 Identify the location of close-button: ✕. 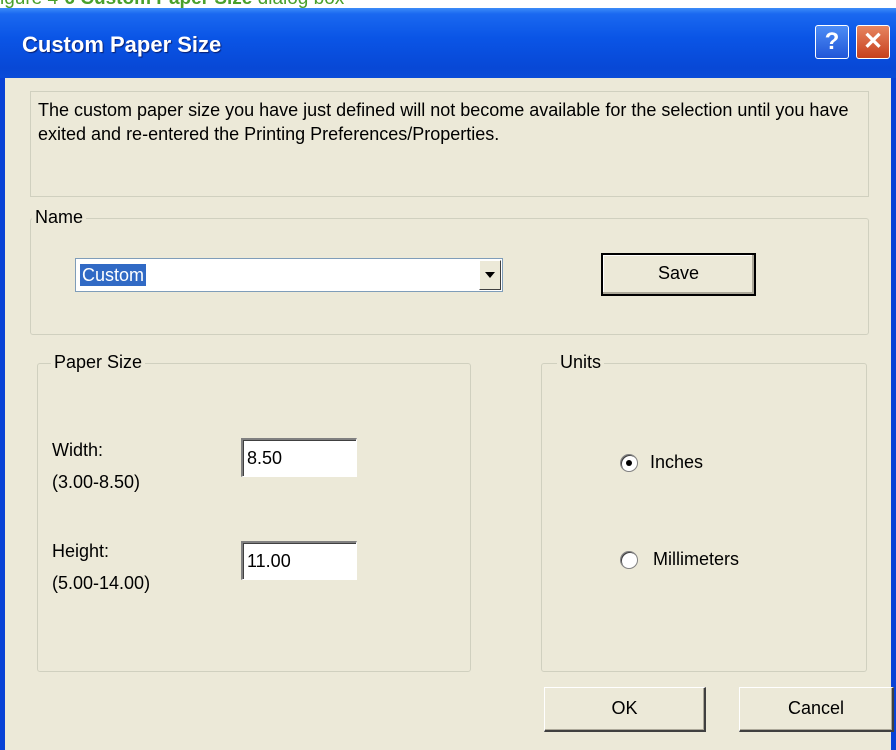
(873, 42).